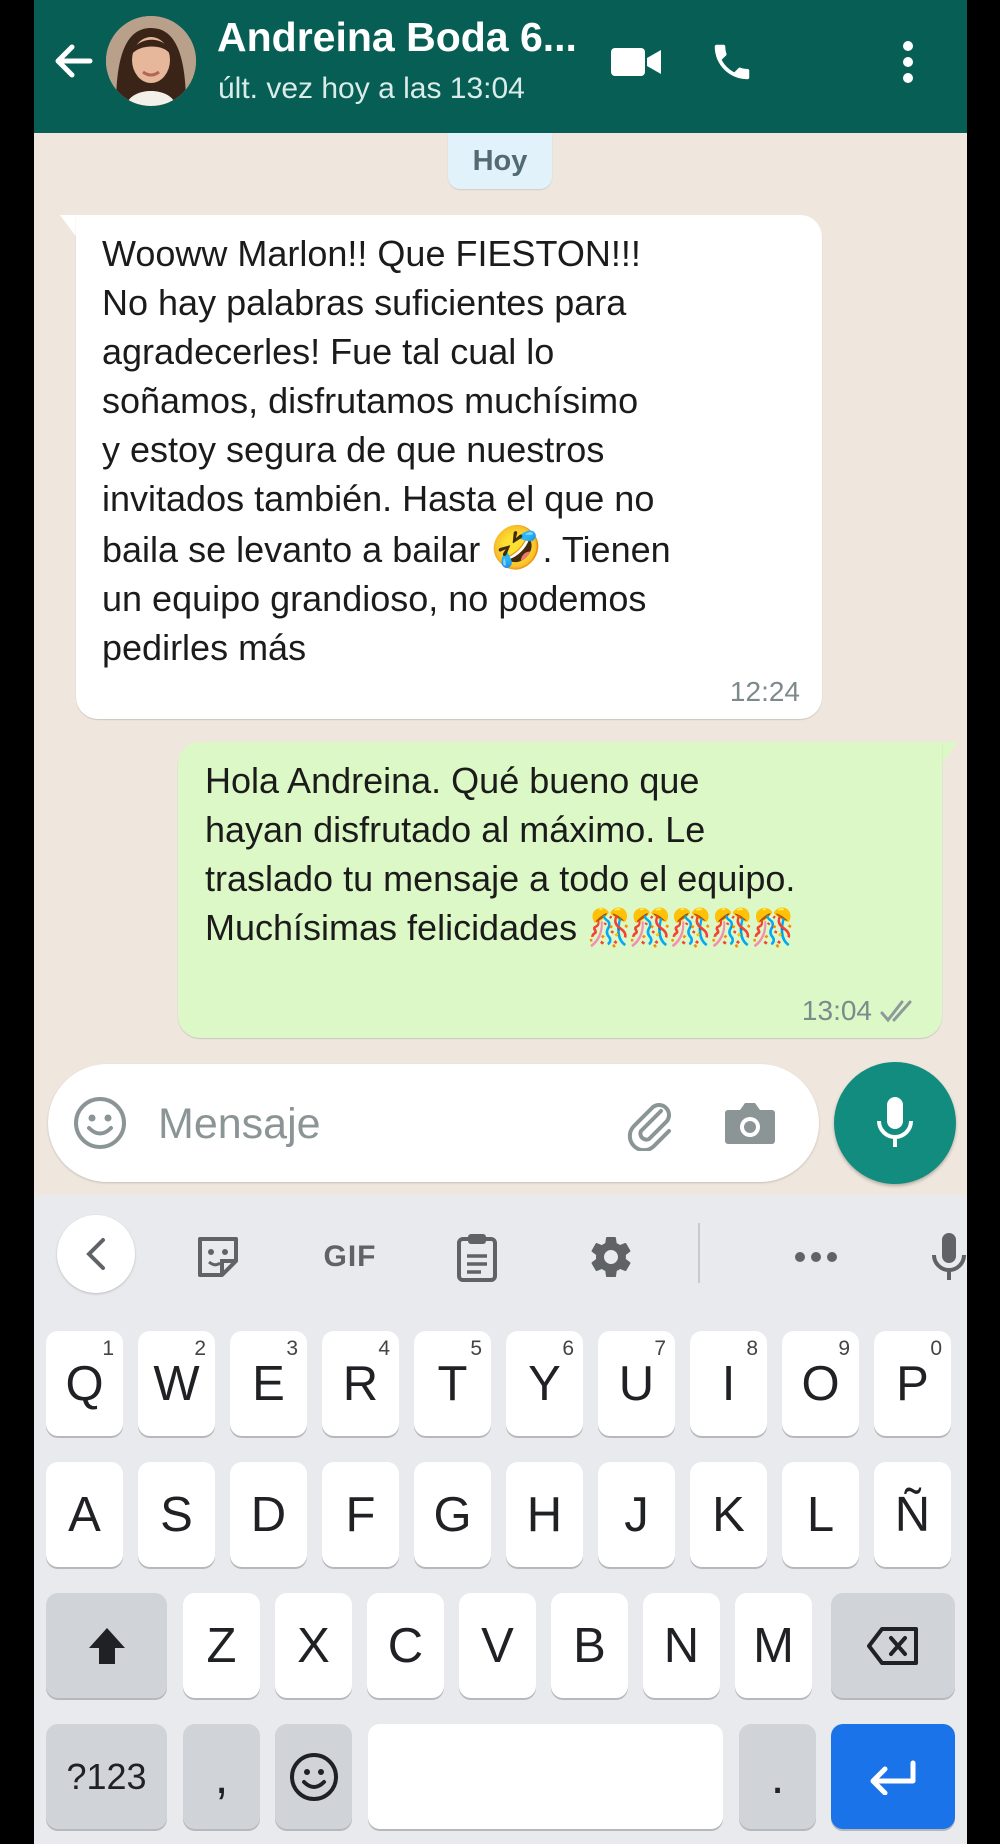 This screenshot has width=1000, height=1844. What do you see at coordinates (750, 1123) in the screenshot?
I see `camera-icon` at bounding box center [750, 1123].